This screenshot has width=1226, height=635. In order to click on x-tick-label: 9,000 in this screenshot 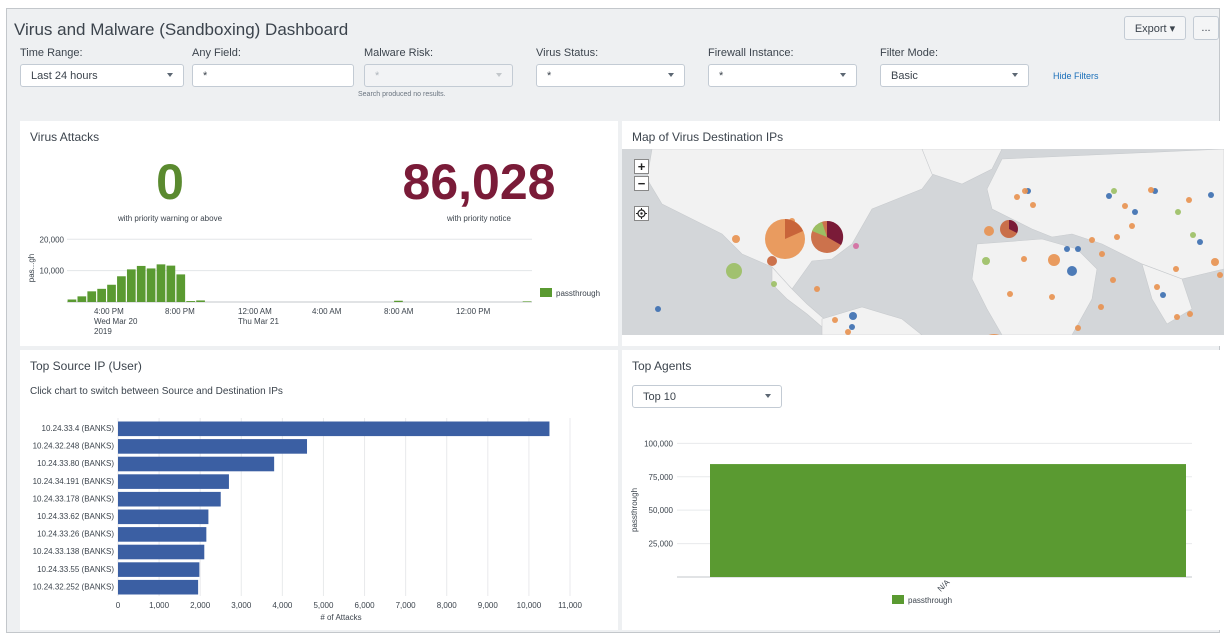, I will do `click(488, 605)`.